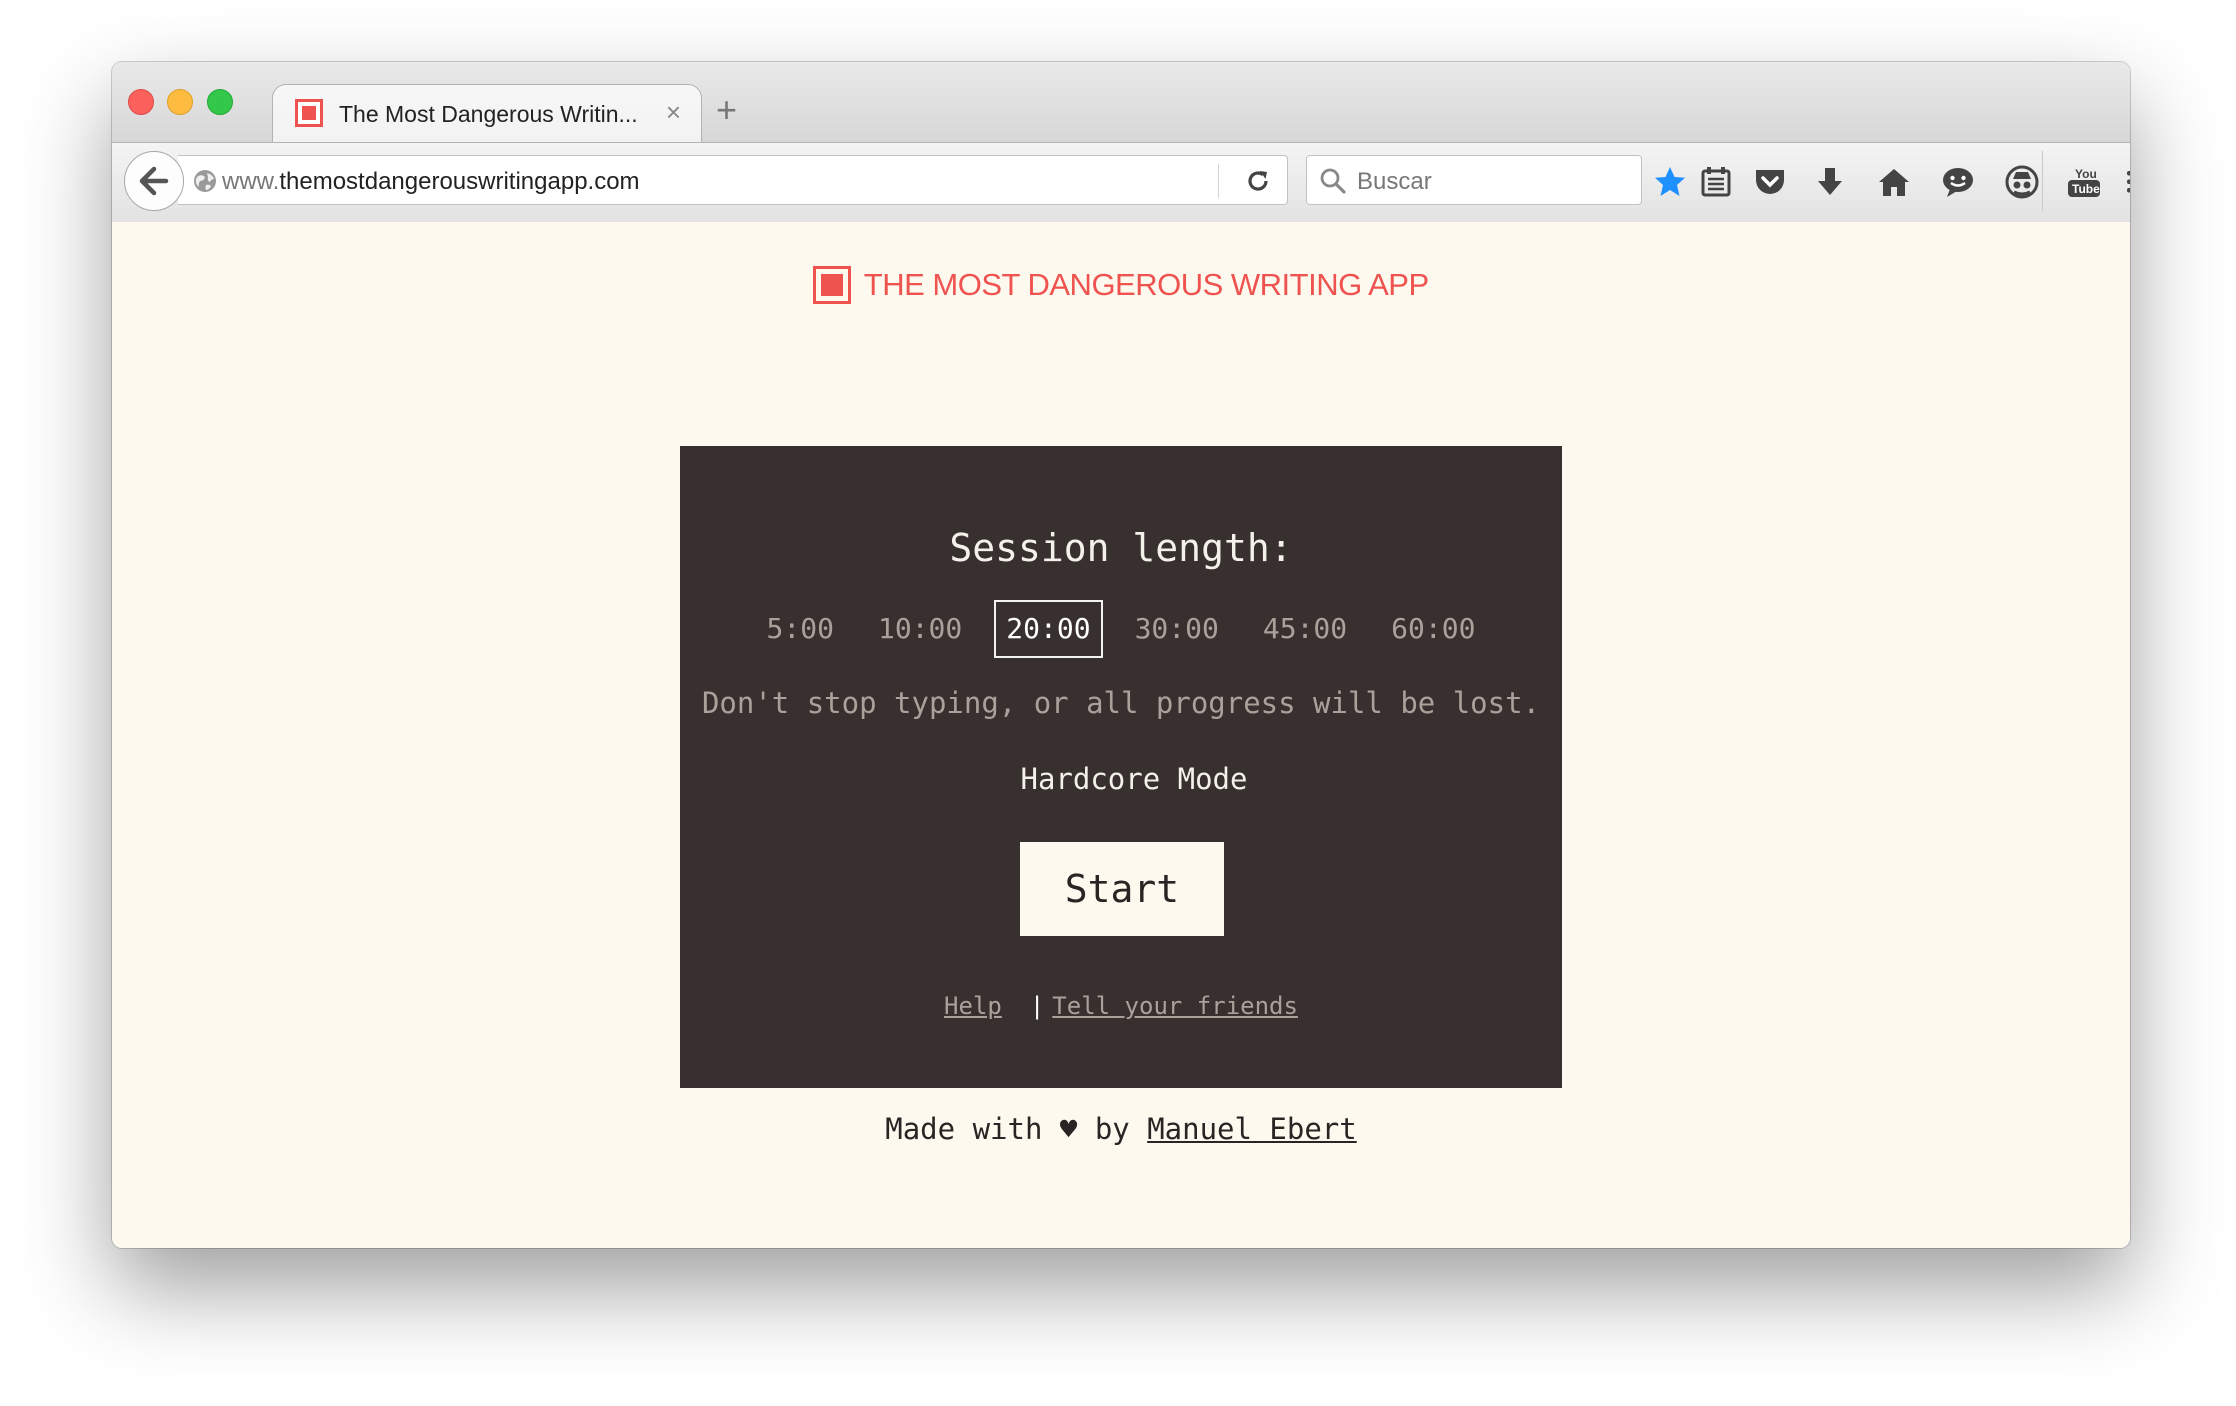  What do you see at coordinates (2127, 182) in the screenshot?
I see `hamburger-menu-icon` at bounding box center [2127, 182].